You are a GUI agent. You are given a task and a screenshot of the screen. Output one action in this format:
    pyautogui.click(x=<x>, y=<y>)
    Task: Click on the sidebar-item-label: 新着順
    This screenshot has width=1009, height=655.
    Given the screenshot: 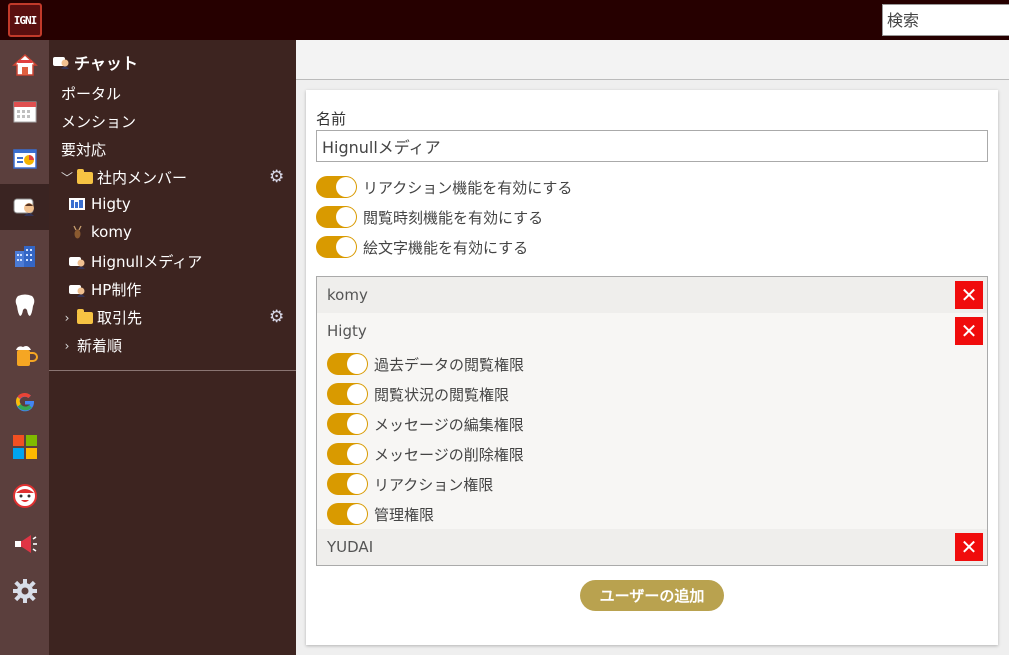 What is the action you would take?
    pyautogui.click(x=100, y=346)
    